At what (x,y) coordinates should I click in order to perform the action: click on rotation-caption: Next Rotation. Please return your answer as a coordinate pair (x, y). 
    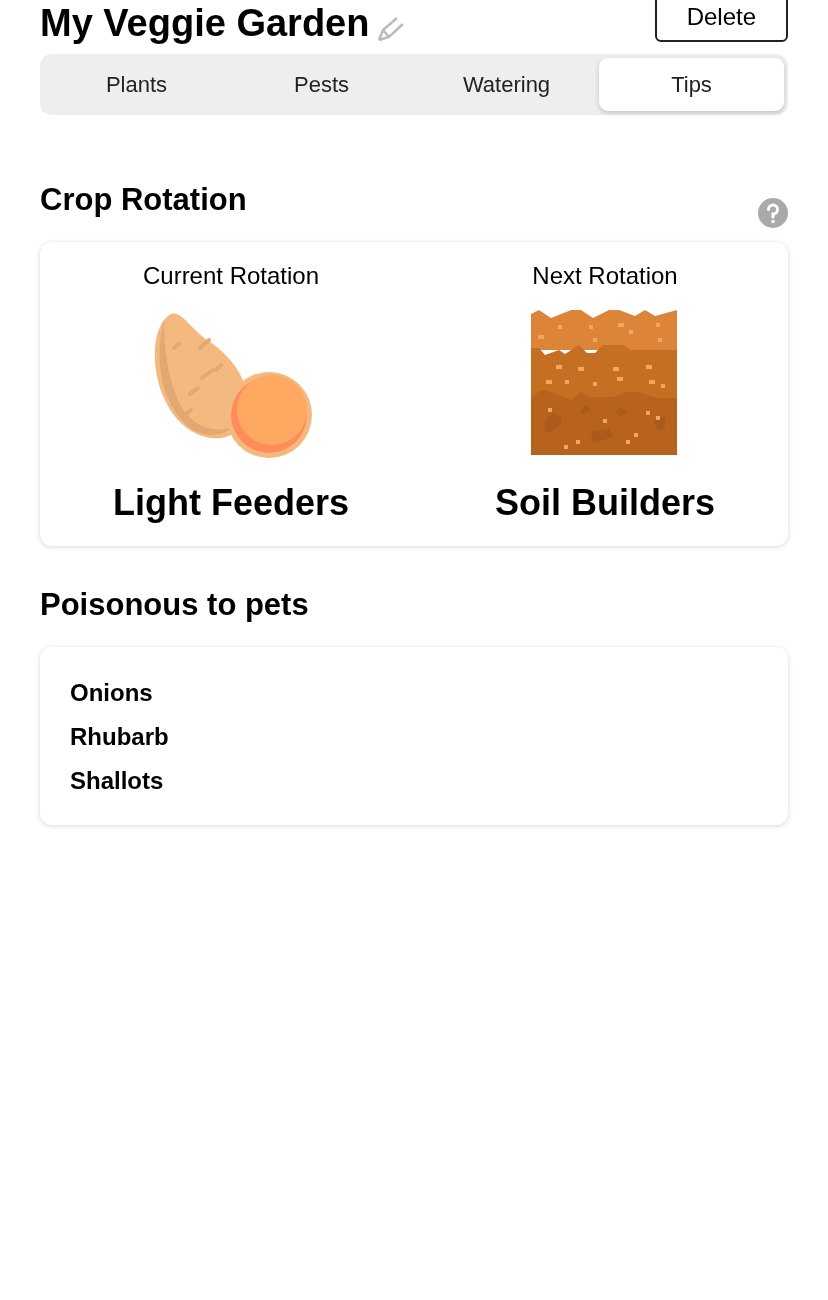
    Looking at the image, I should click on (605, 276).